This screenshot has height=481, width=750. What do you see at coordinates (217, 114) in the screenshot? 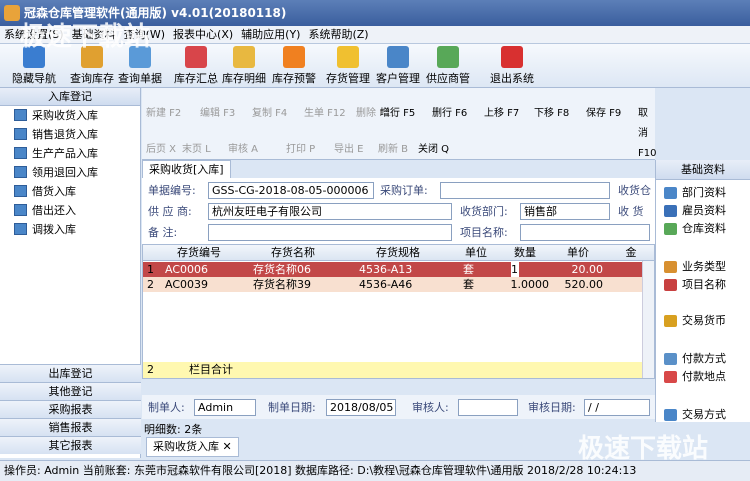
I see `doc-btn-1: 编辑 F3` at bounding box center [217, 114].